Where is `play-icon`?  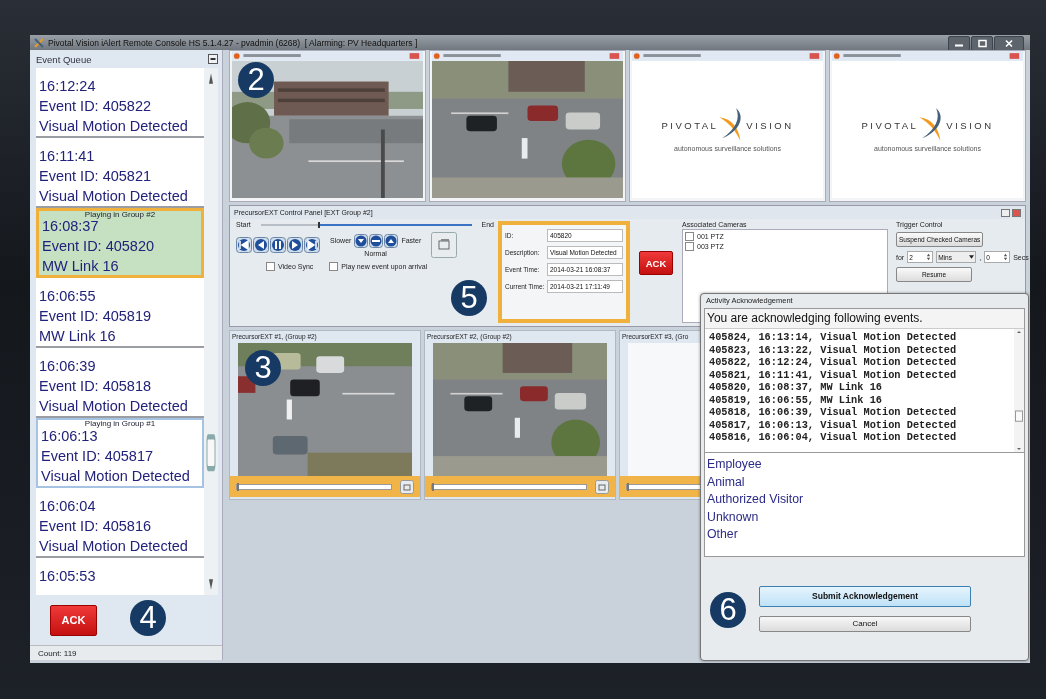
play-icon is located at coordinates (295, 245).